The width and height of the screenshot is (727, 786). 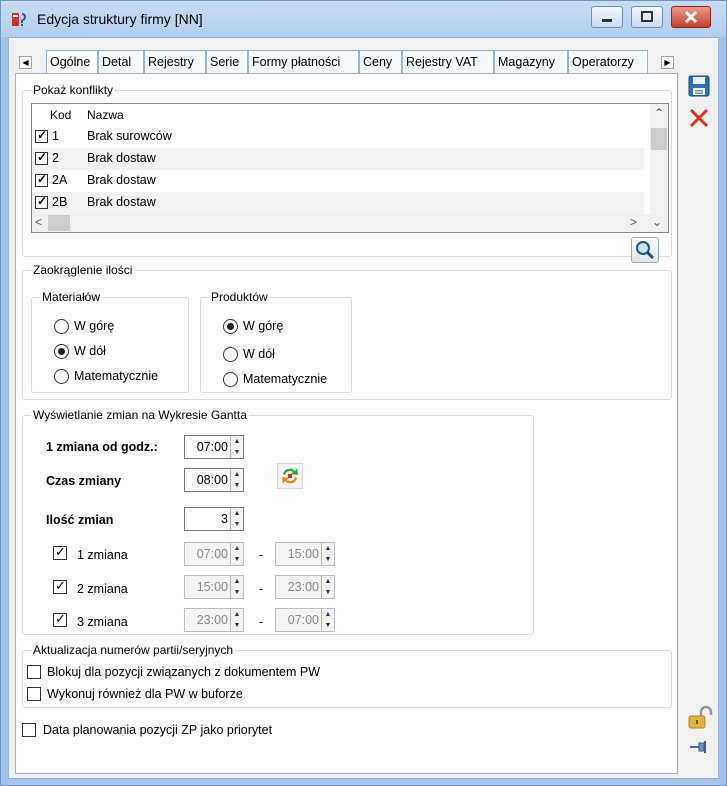 I want to click on unlock-button, so click(x=700, y=717).